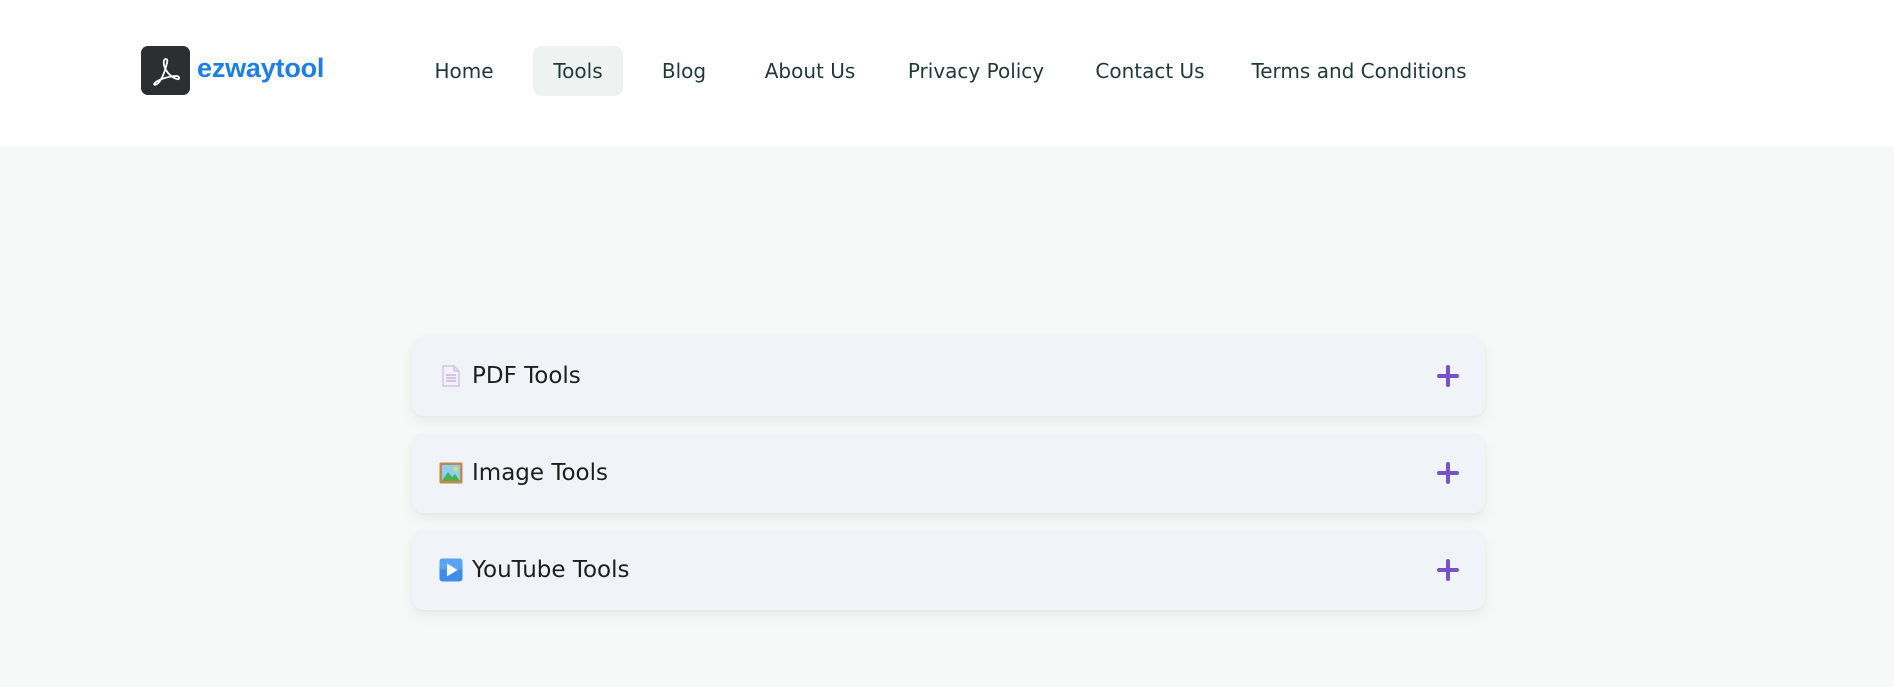  Describe the element at coordinates (810, 71) in the screenshot. I see `nav-item-about-us: About Us` at that location.